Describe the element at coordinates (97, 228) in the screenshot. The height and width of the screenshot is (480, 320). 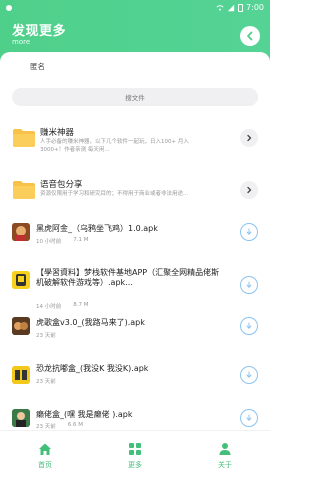
I see `file-title: 黑虎阿金_（乌鸦坐飞鸡）1.0.apk` at that location.